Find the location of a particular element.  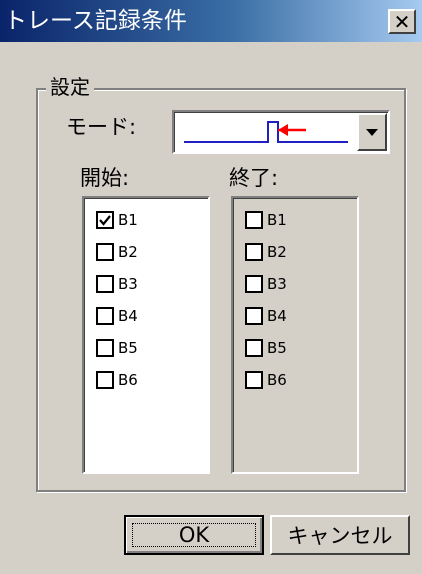

start-listbox: B1 B2 B3 B4 B5 B6 is located at coordinates (146, 335).